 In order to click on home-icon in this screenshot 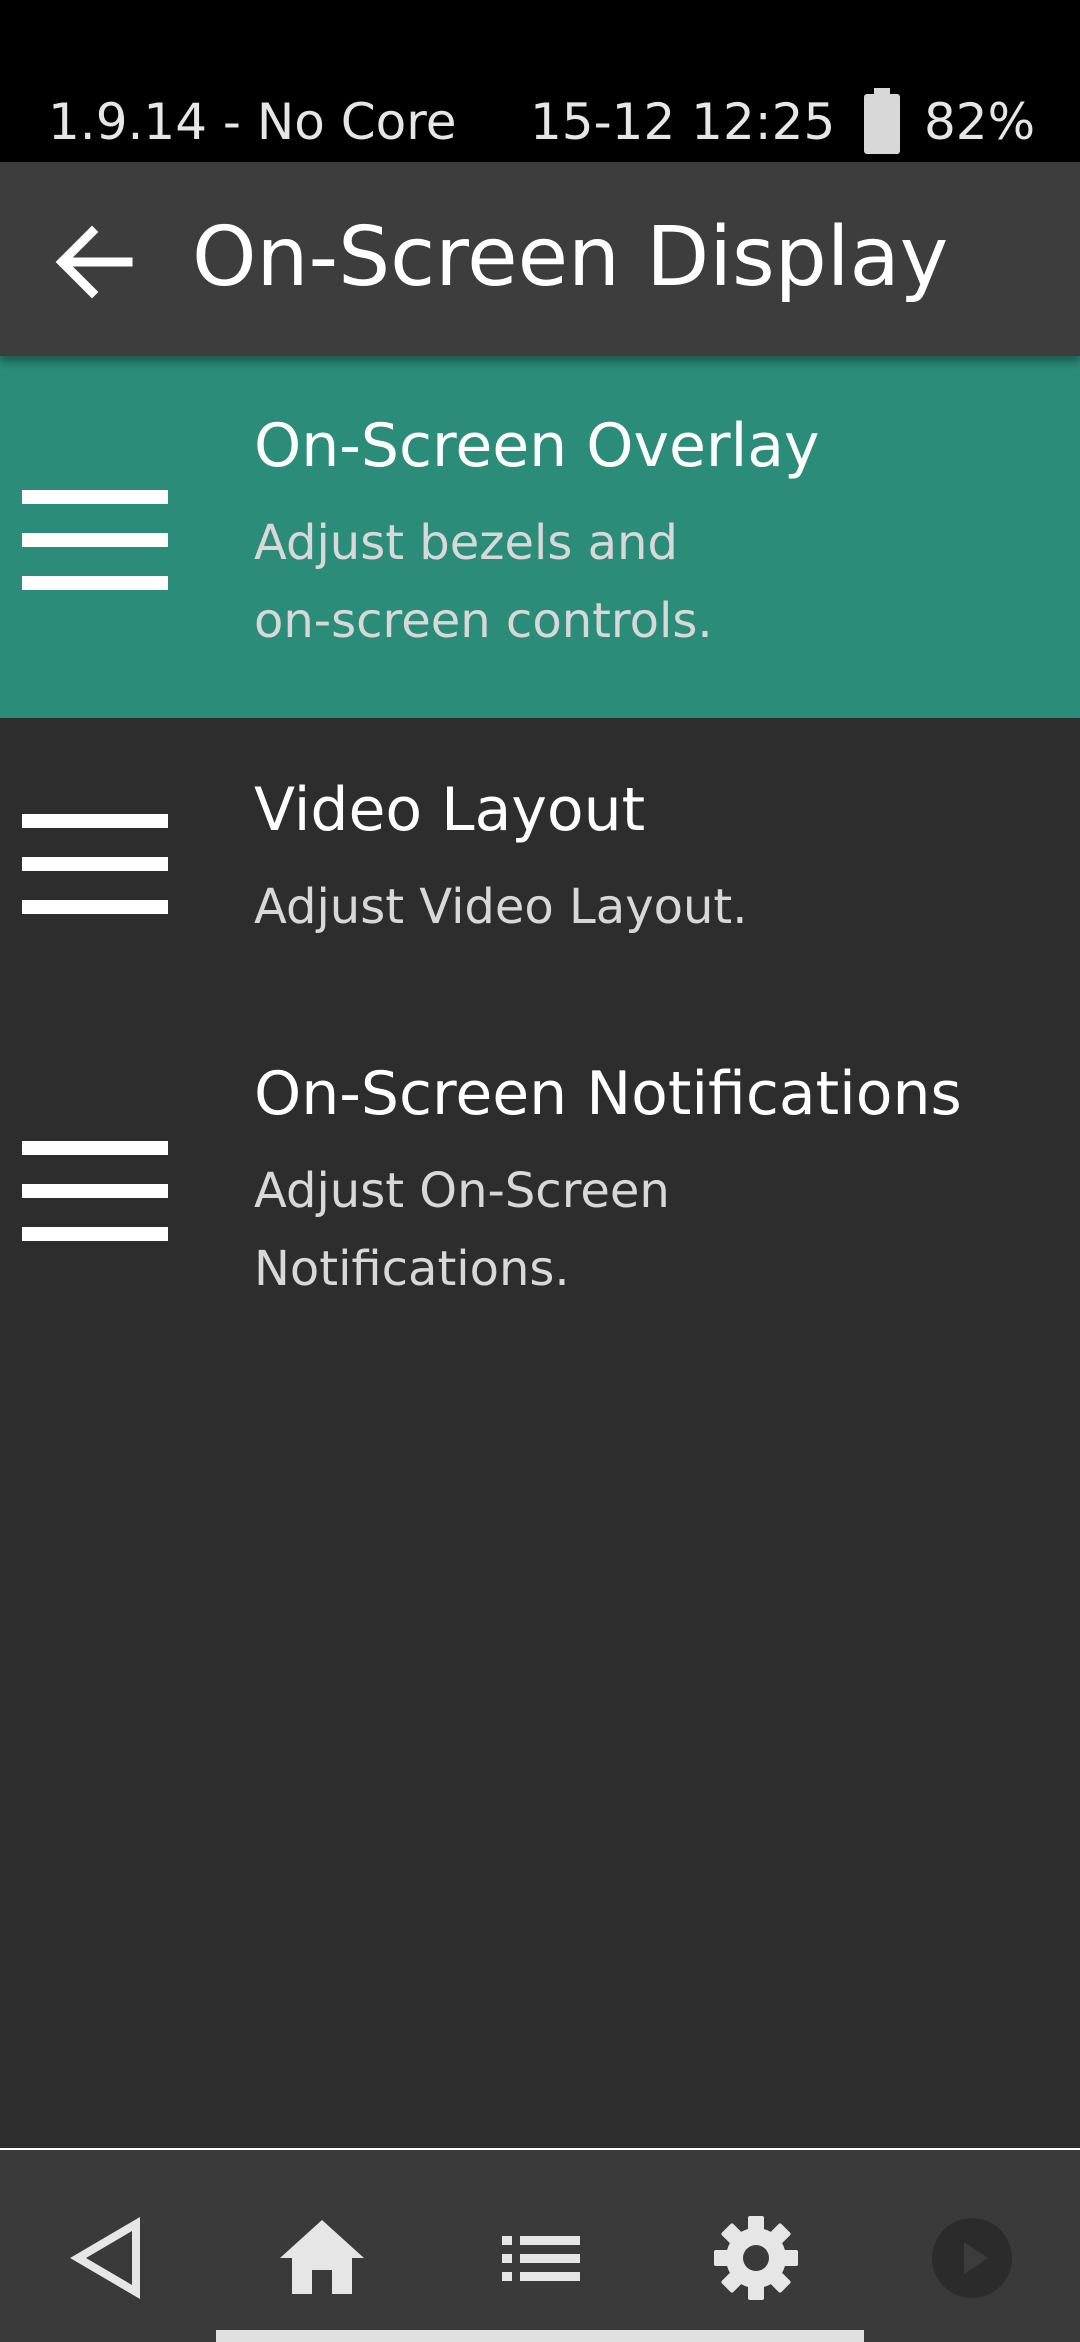, I will do `click(322, 2257)`.